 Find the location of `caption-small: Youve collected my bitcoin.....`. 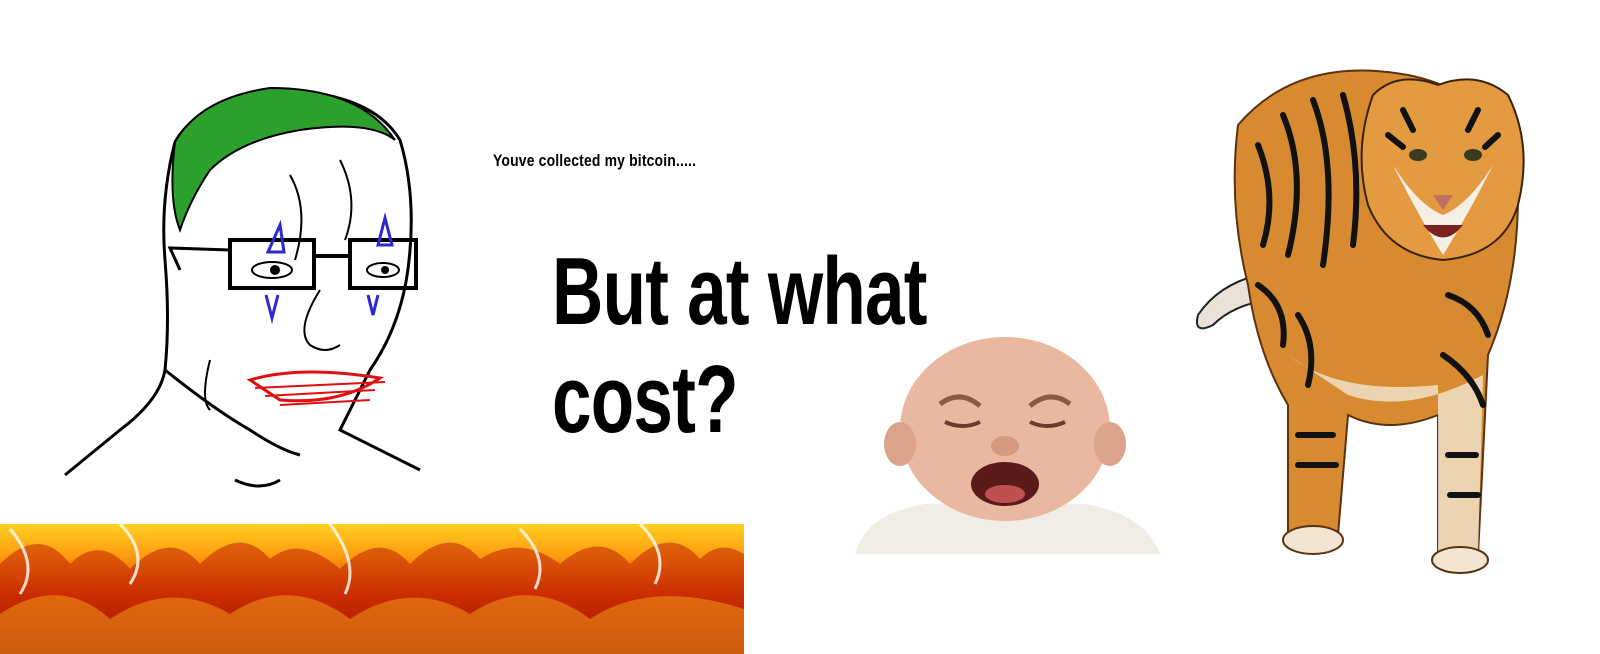

caption-small: Youve collected my bitcoin..... is located at coordinates (595, 160).